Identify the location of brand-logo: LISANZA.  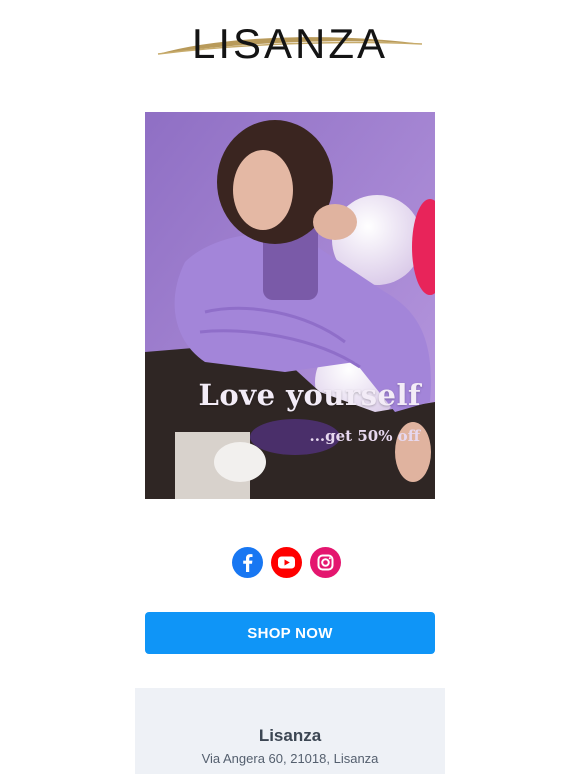
(290, 41).